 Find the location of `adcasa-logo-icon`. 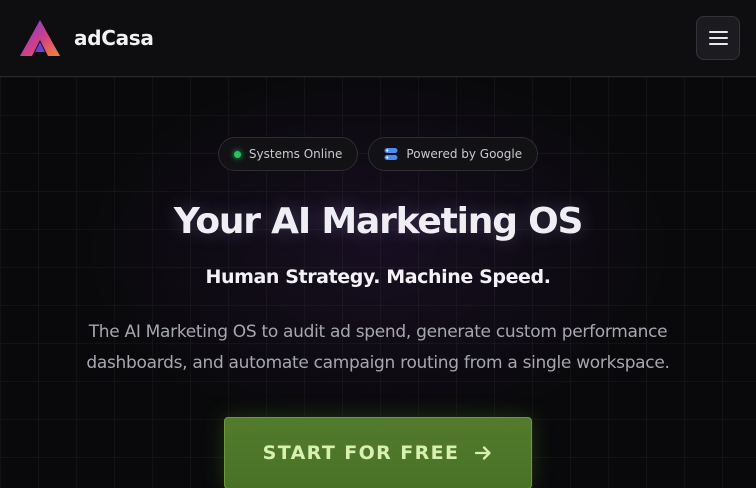

adcasa-logo-icon is located at coordinates (40, 38).